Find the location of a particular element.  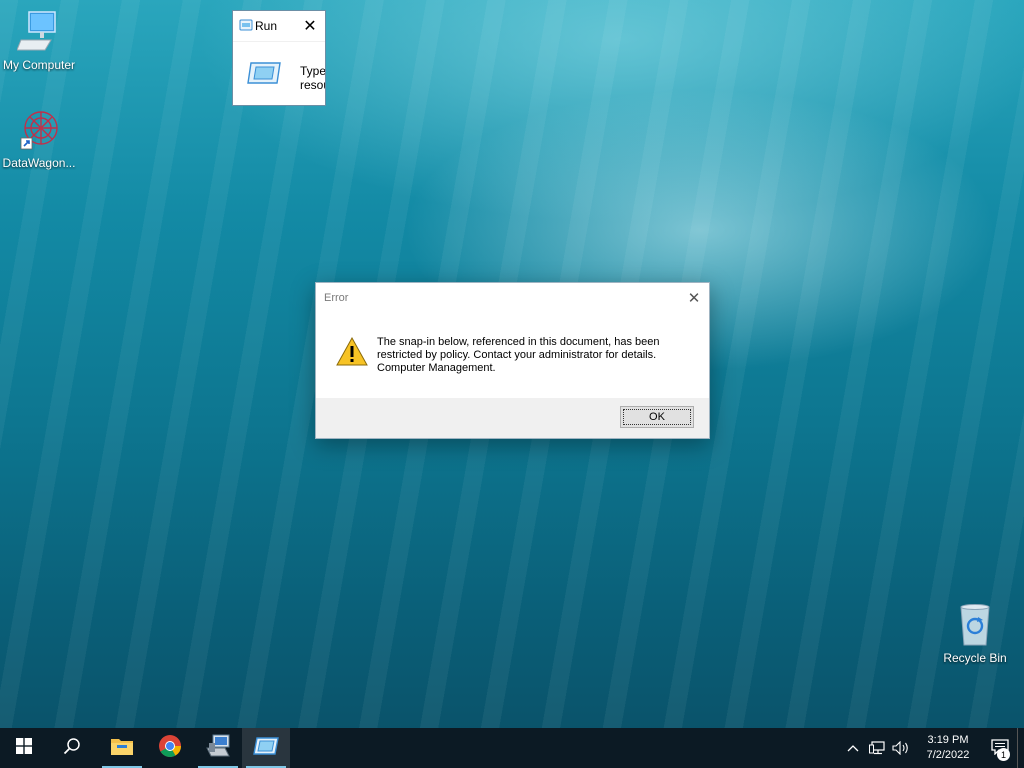

file-explorer-icon is located at coordinates (122, 748).